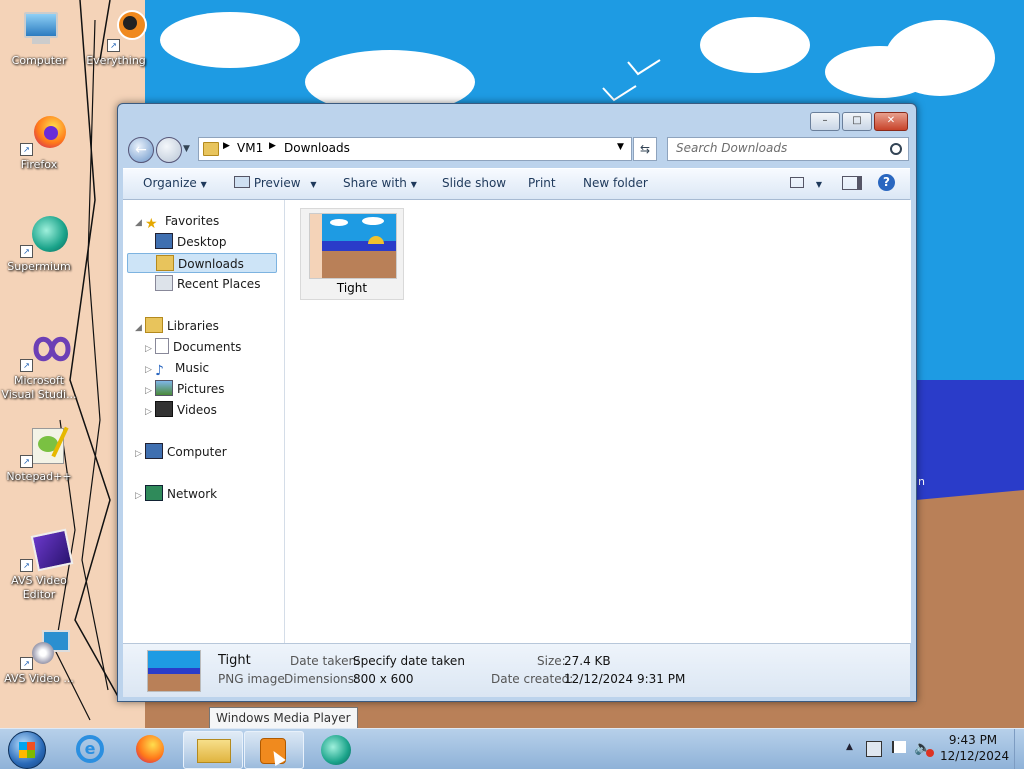 This screenshot has height=769, width=1024. I want to click on desktop-icon-everything: ↗ Everything, so click(116, 39).